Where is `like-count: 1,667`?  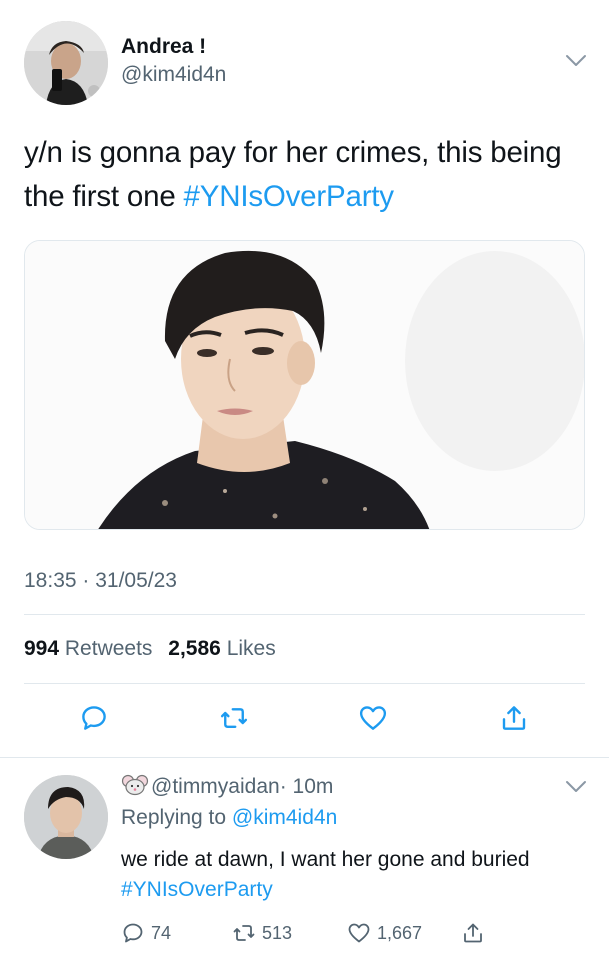
like-count: 1,667 is located at coordinates (400, 932).